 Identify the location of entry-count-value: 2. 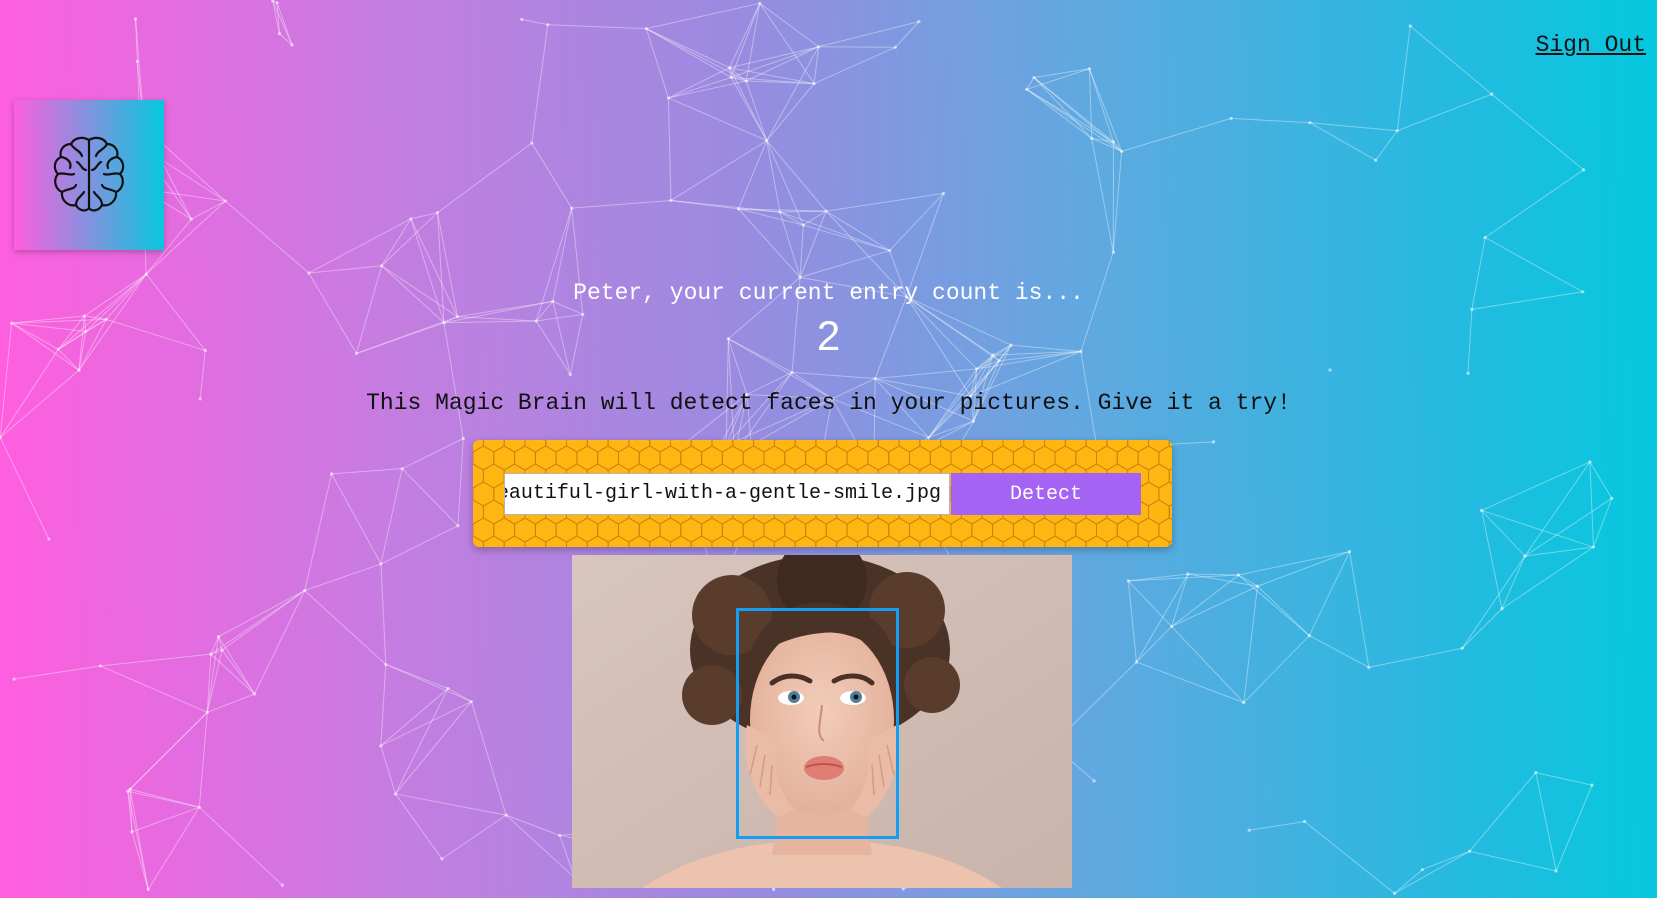
(828, 335).